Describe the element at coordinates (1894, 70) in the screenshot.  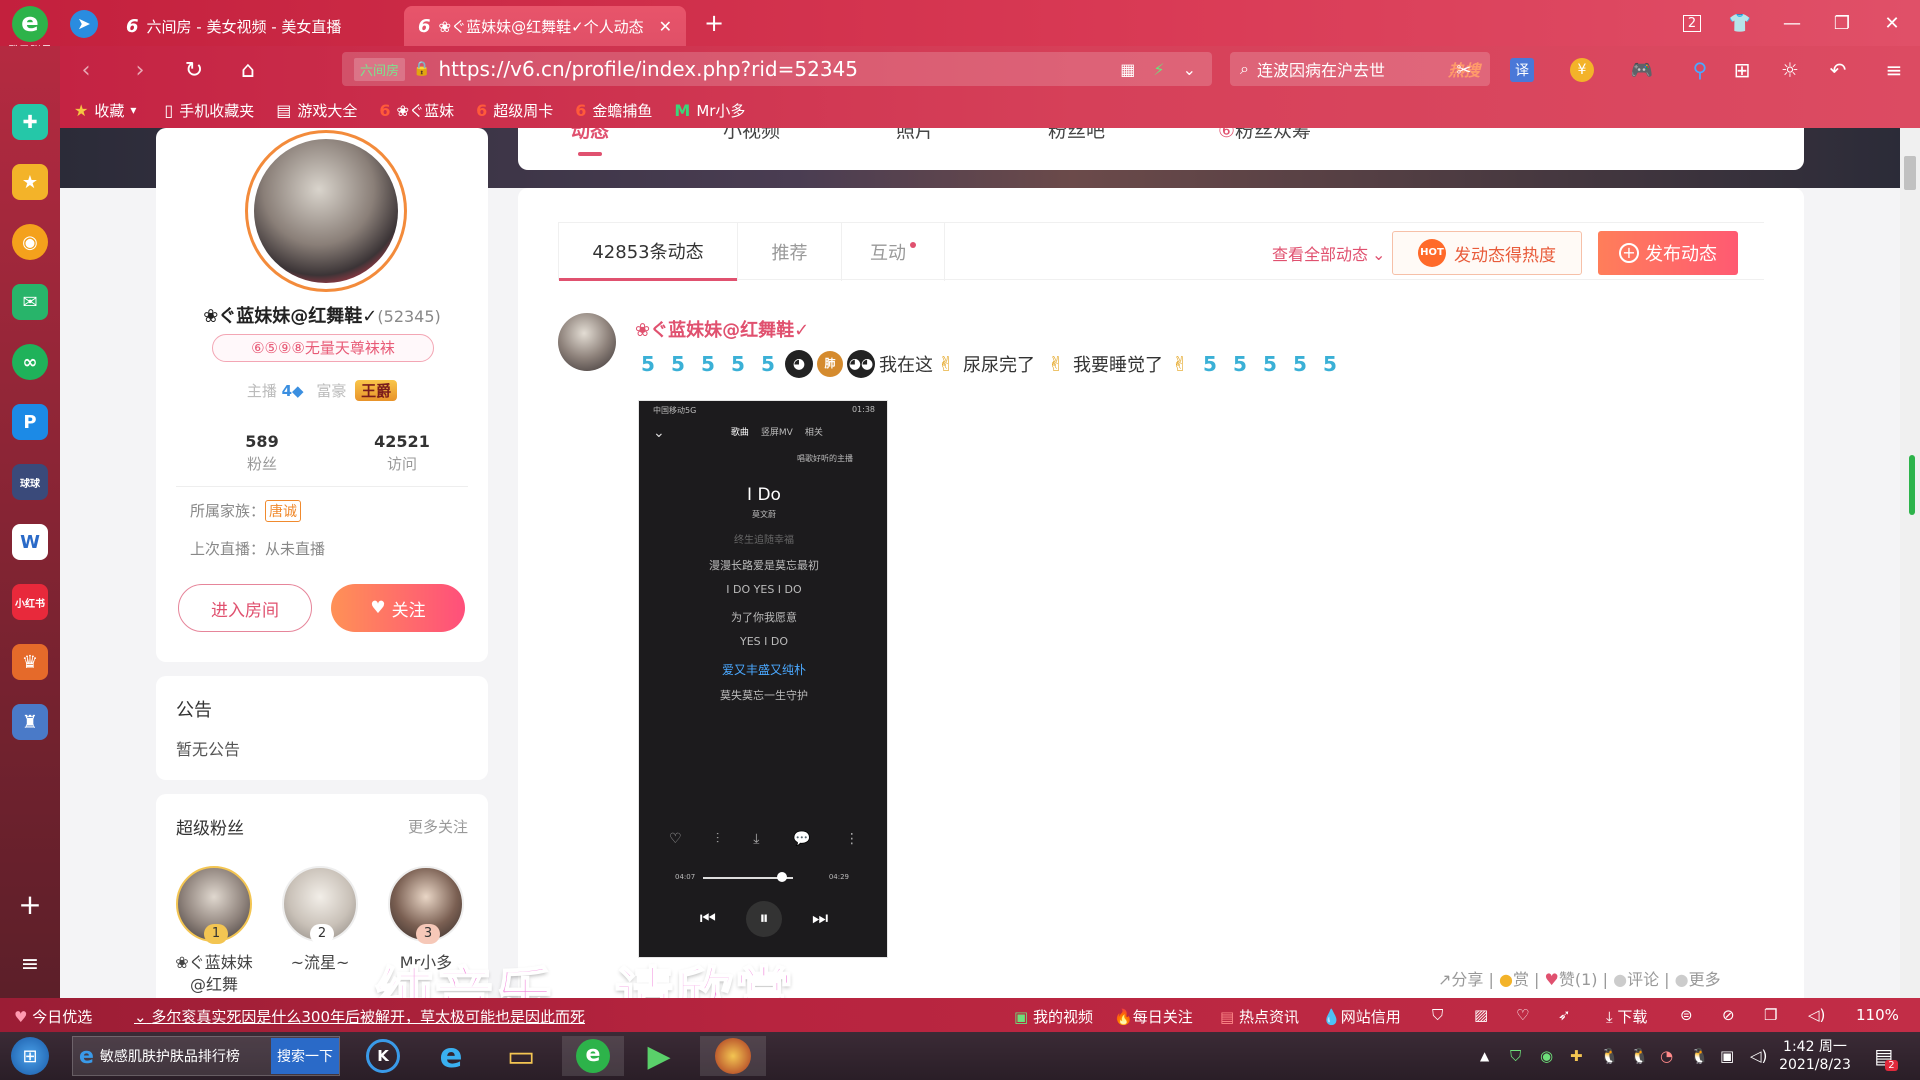
I see `main-menu-icon: ≡` at that location.